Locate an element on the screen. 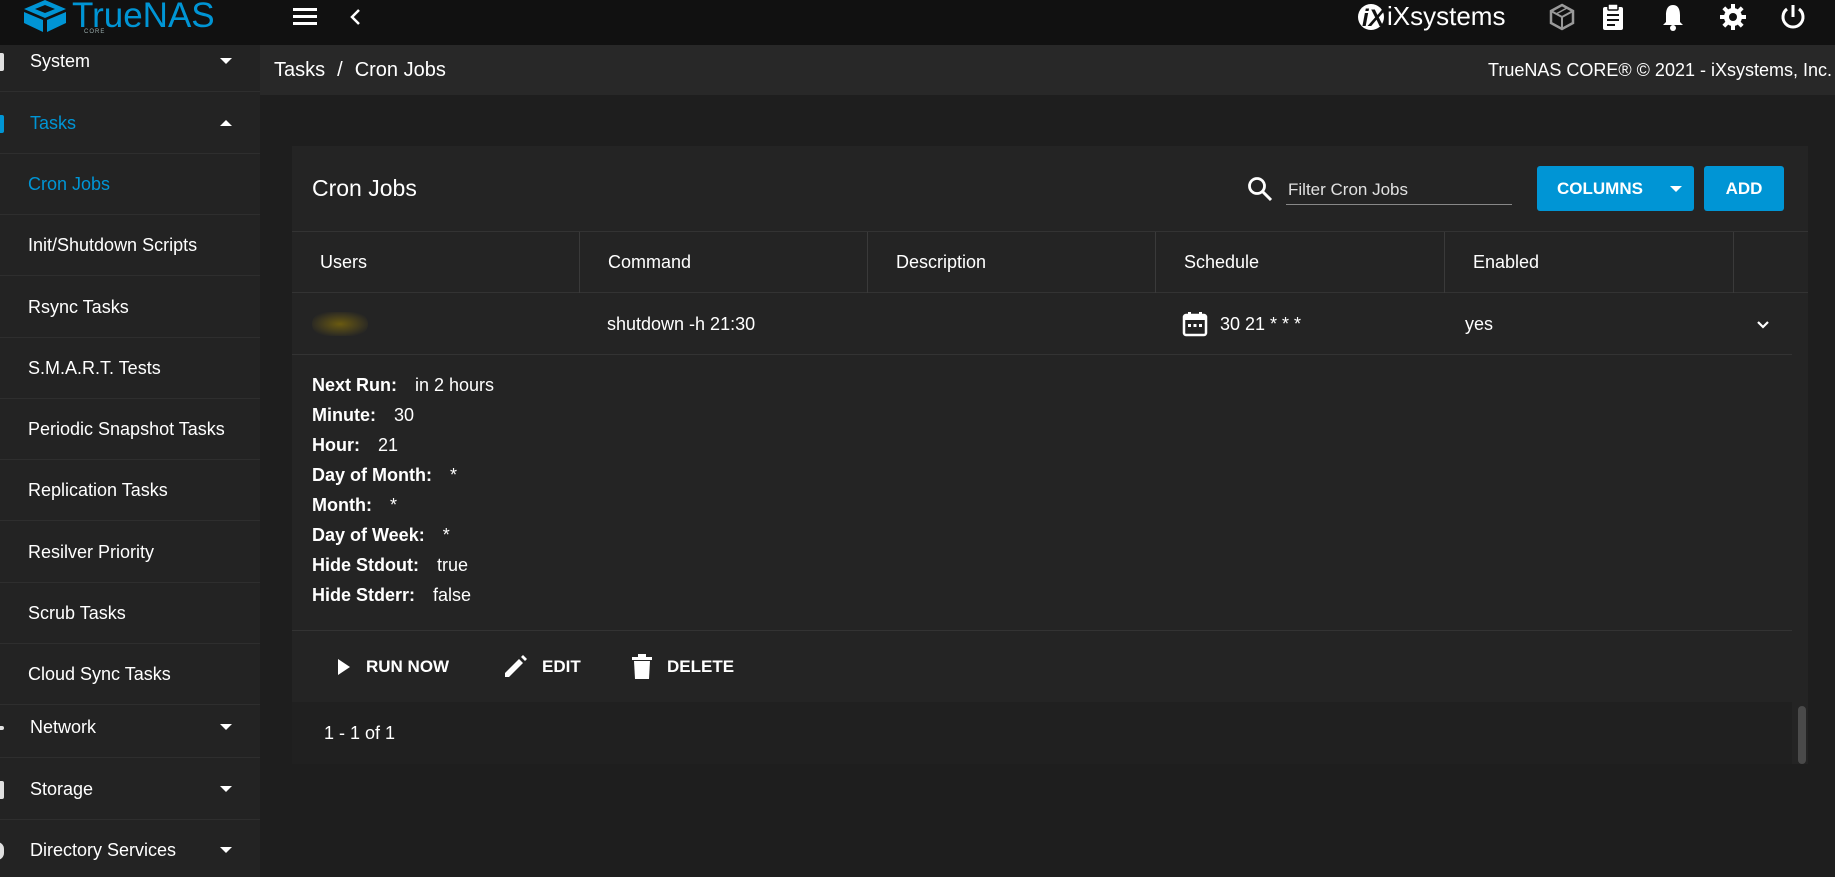 Image resolution: width=1835 pixels, height=877 pixels. detail-value: false is located at coordinates (452, 595).